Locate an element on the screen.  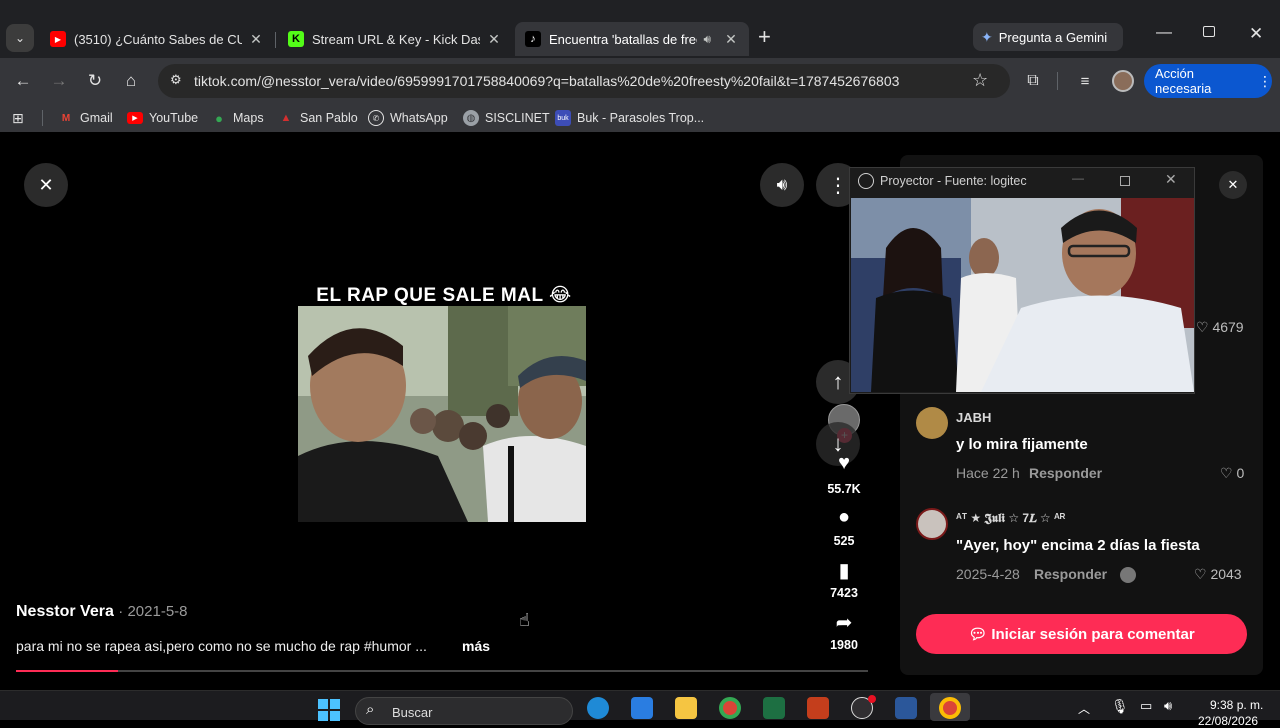
webcam-feed is located at coordinates (1022, 295).